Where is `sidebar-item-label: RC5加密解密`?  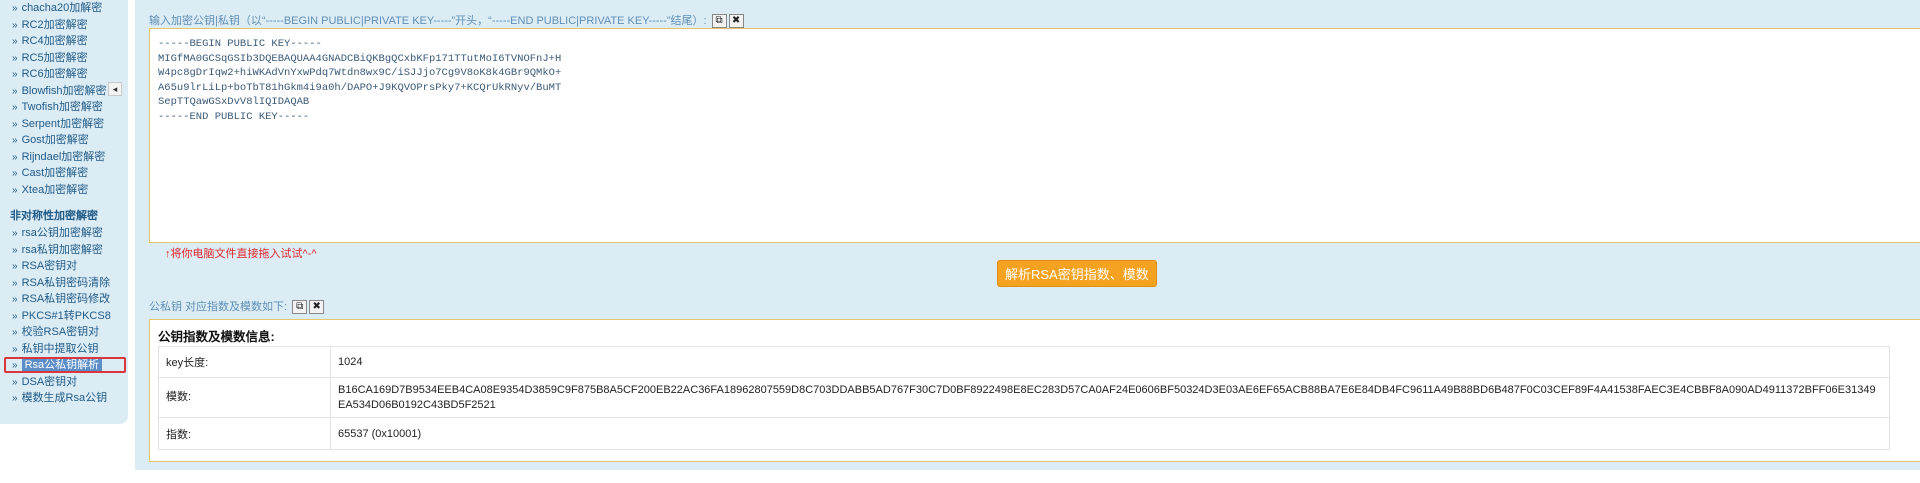
sidebar-item-label: RC5加密解密 is located at coordinates (54, 57).